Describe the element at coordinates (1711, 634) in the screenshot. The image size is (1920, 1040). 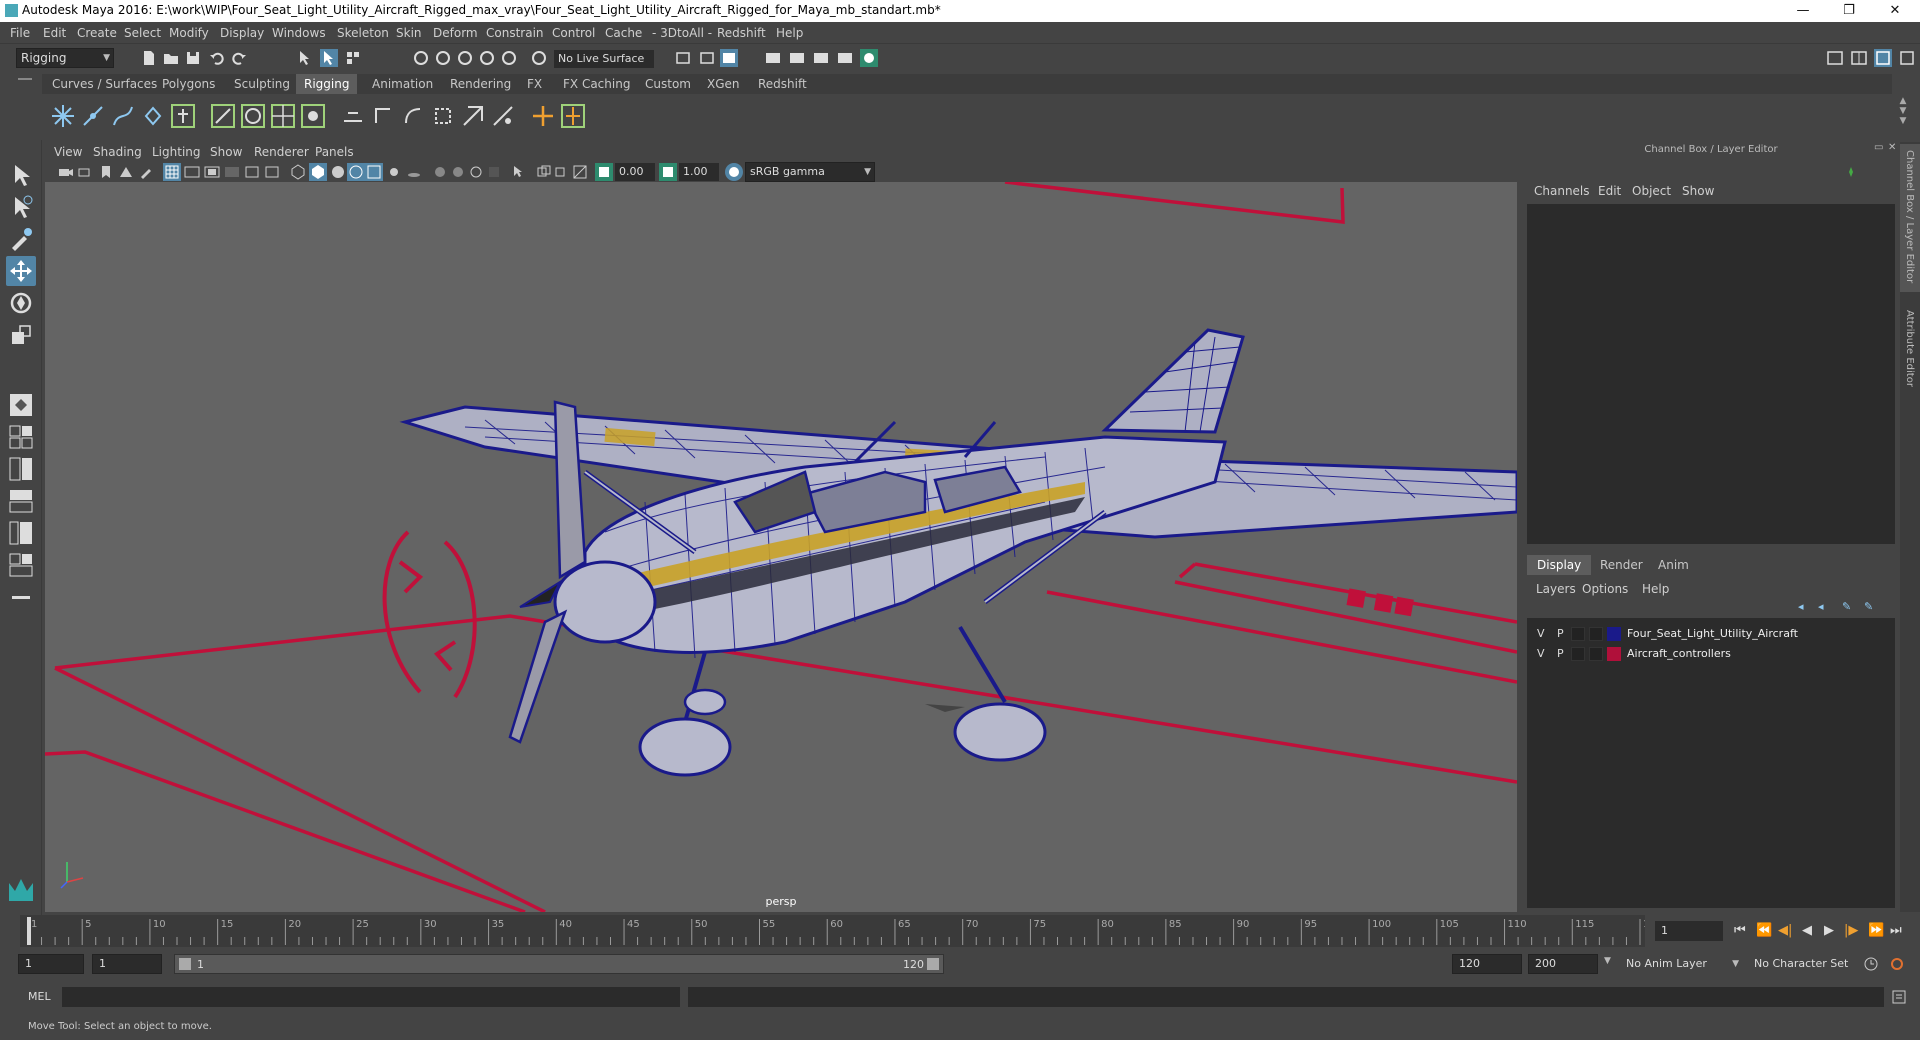
I see `layer-row: V P Four_Seat_Light_Utility_Aircraft` at that location.